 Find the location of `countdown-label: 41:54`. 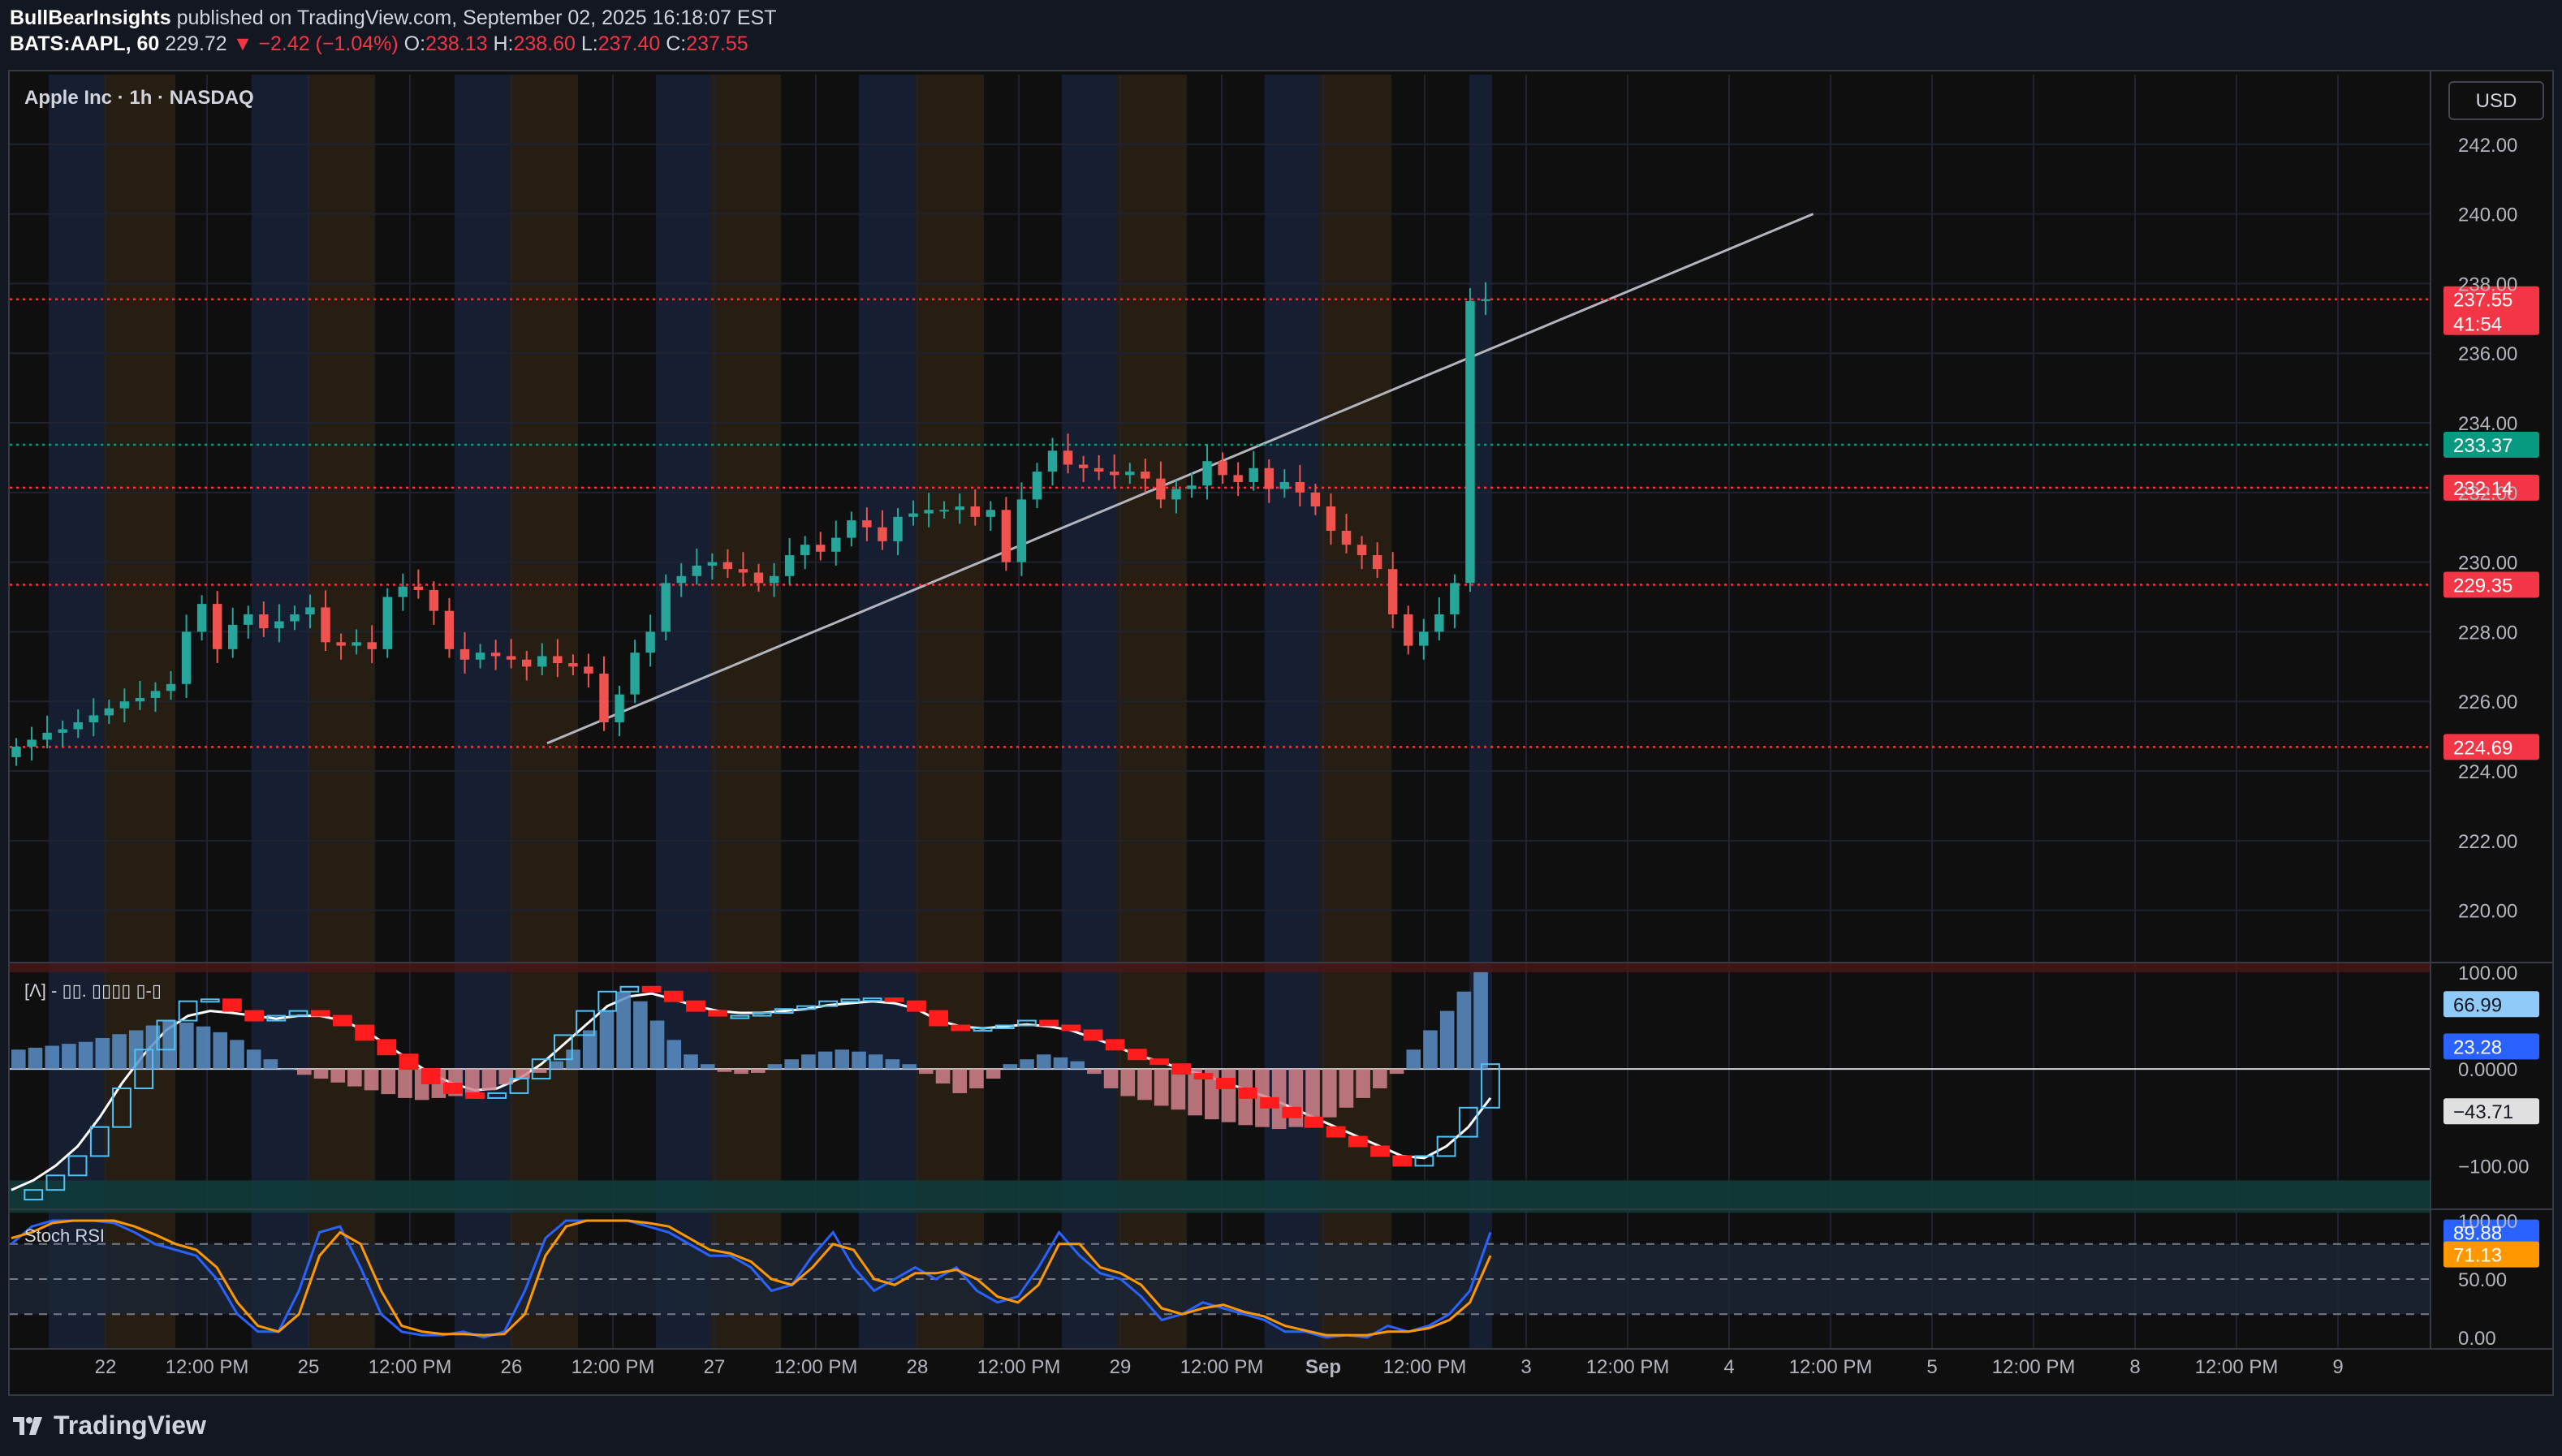

countdown-label: 41:54 is located at coordinates (2478, 325).